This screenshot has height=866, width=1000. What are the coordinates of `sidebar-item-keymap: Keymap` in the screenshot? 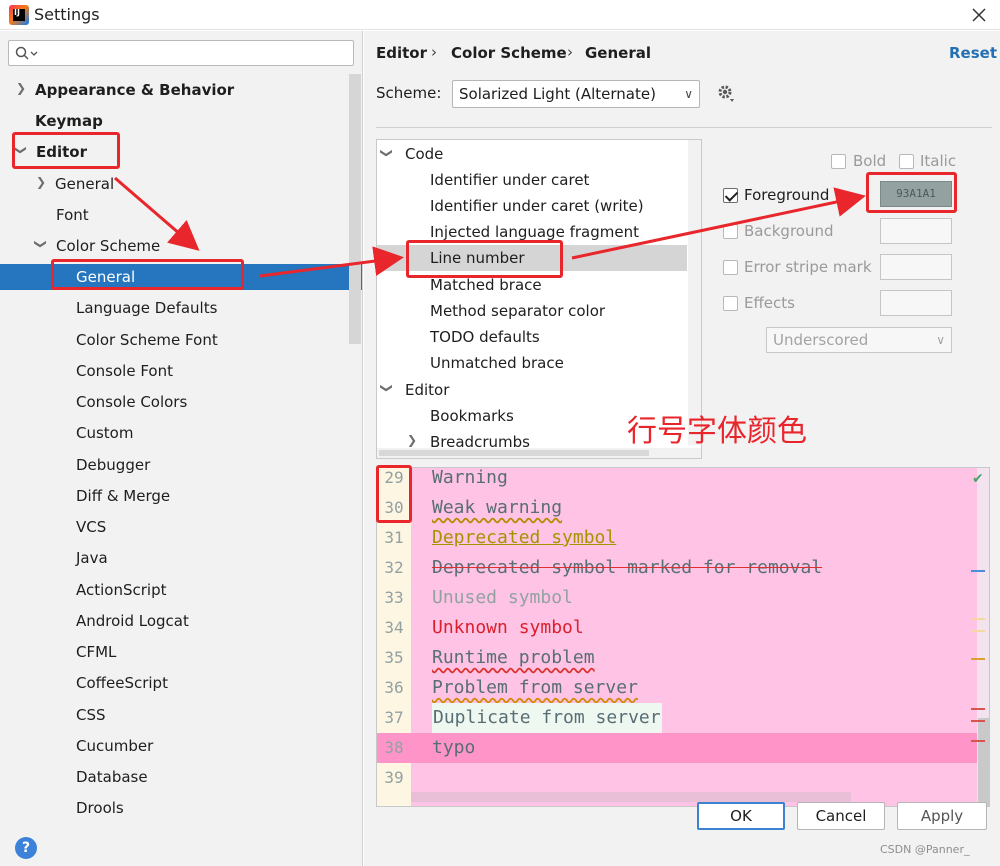 It's located at (69, 121).